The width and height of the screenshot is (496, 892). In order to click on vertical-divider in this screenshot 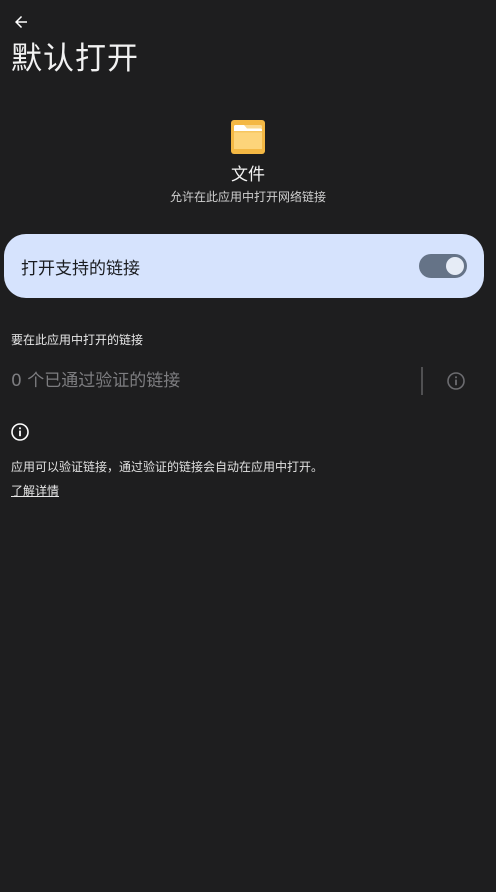, I will do `click(422, 381)`.